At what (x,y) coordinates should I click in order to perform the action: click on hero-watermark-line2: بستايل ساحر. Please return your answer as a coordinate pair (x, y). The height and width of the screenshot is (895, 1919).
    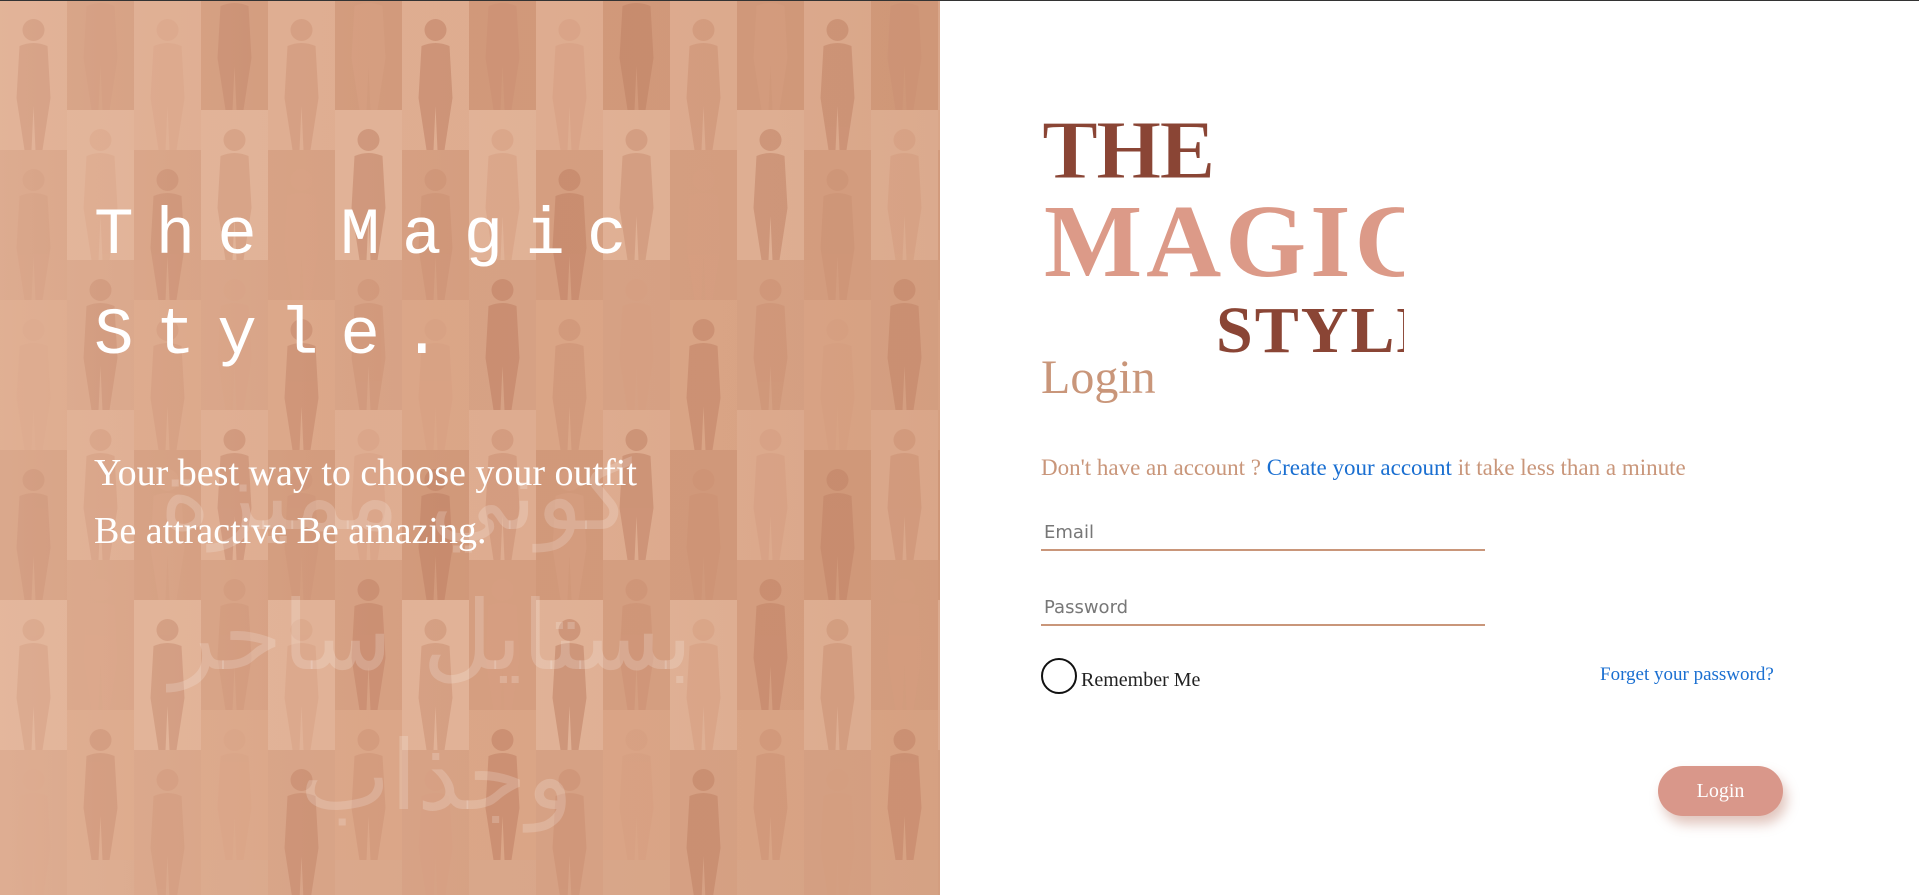
    Looking at the image, I should click on (431, 636).